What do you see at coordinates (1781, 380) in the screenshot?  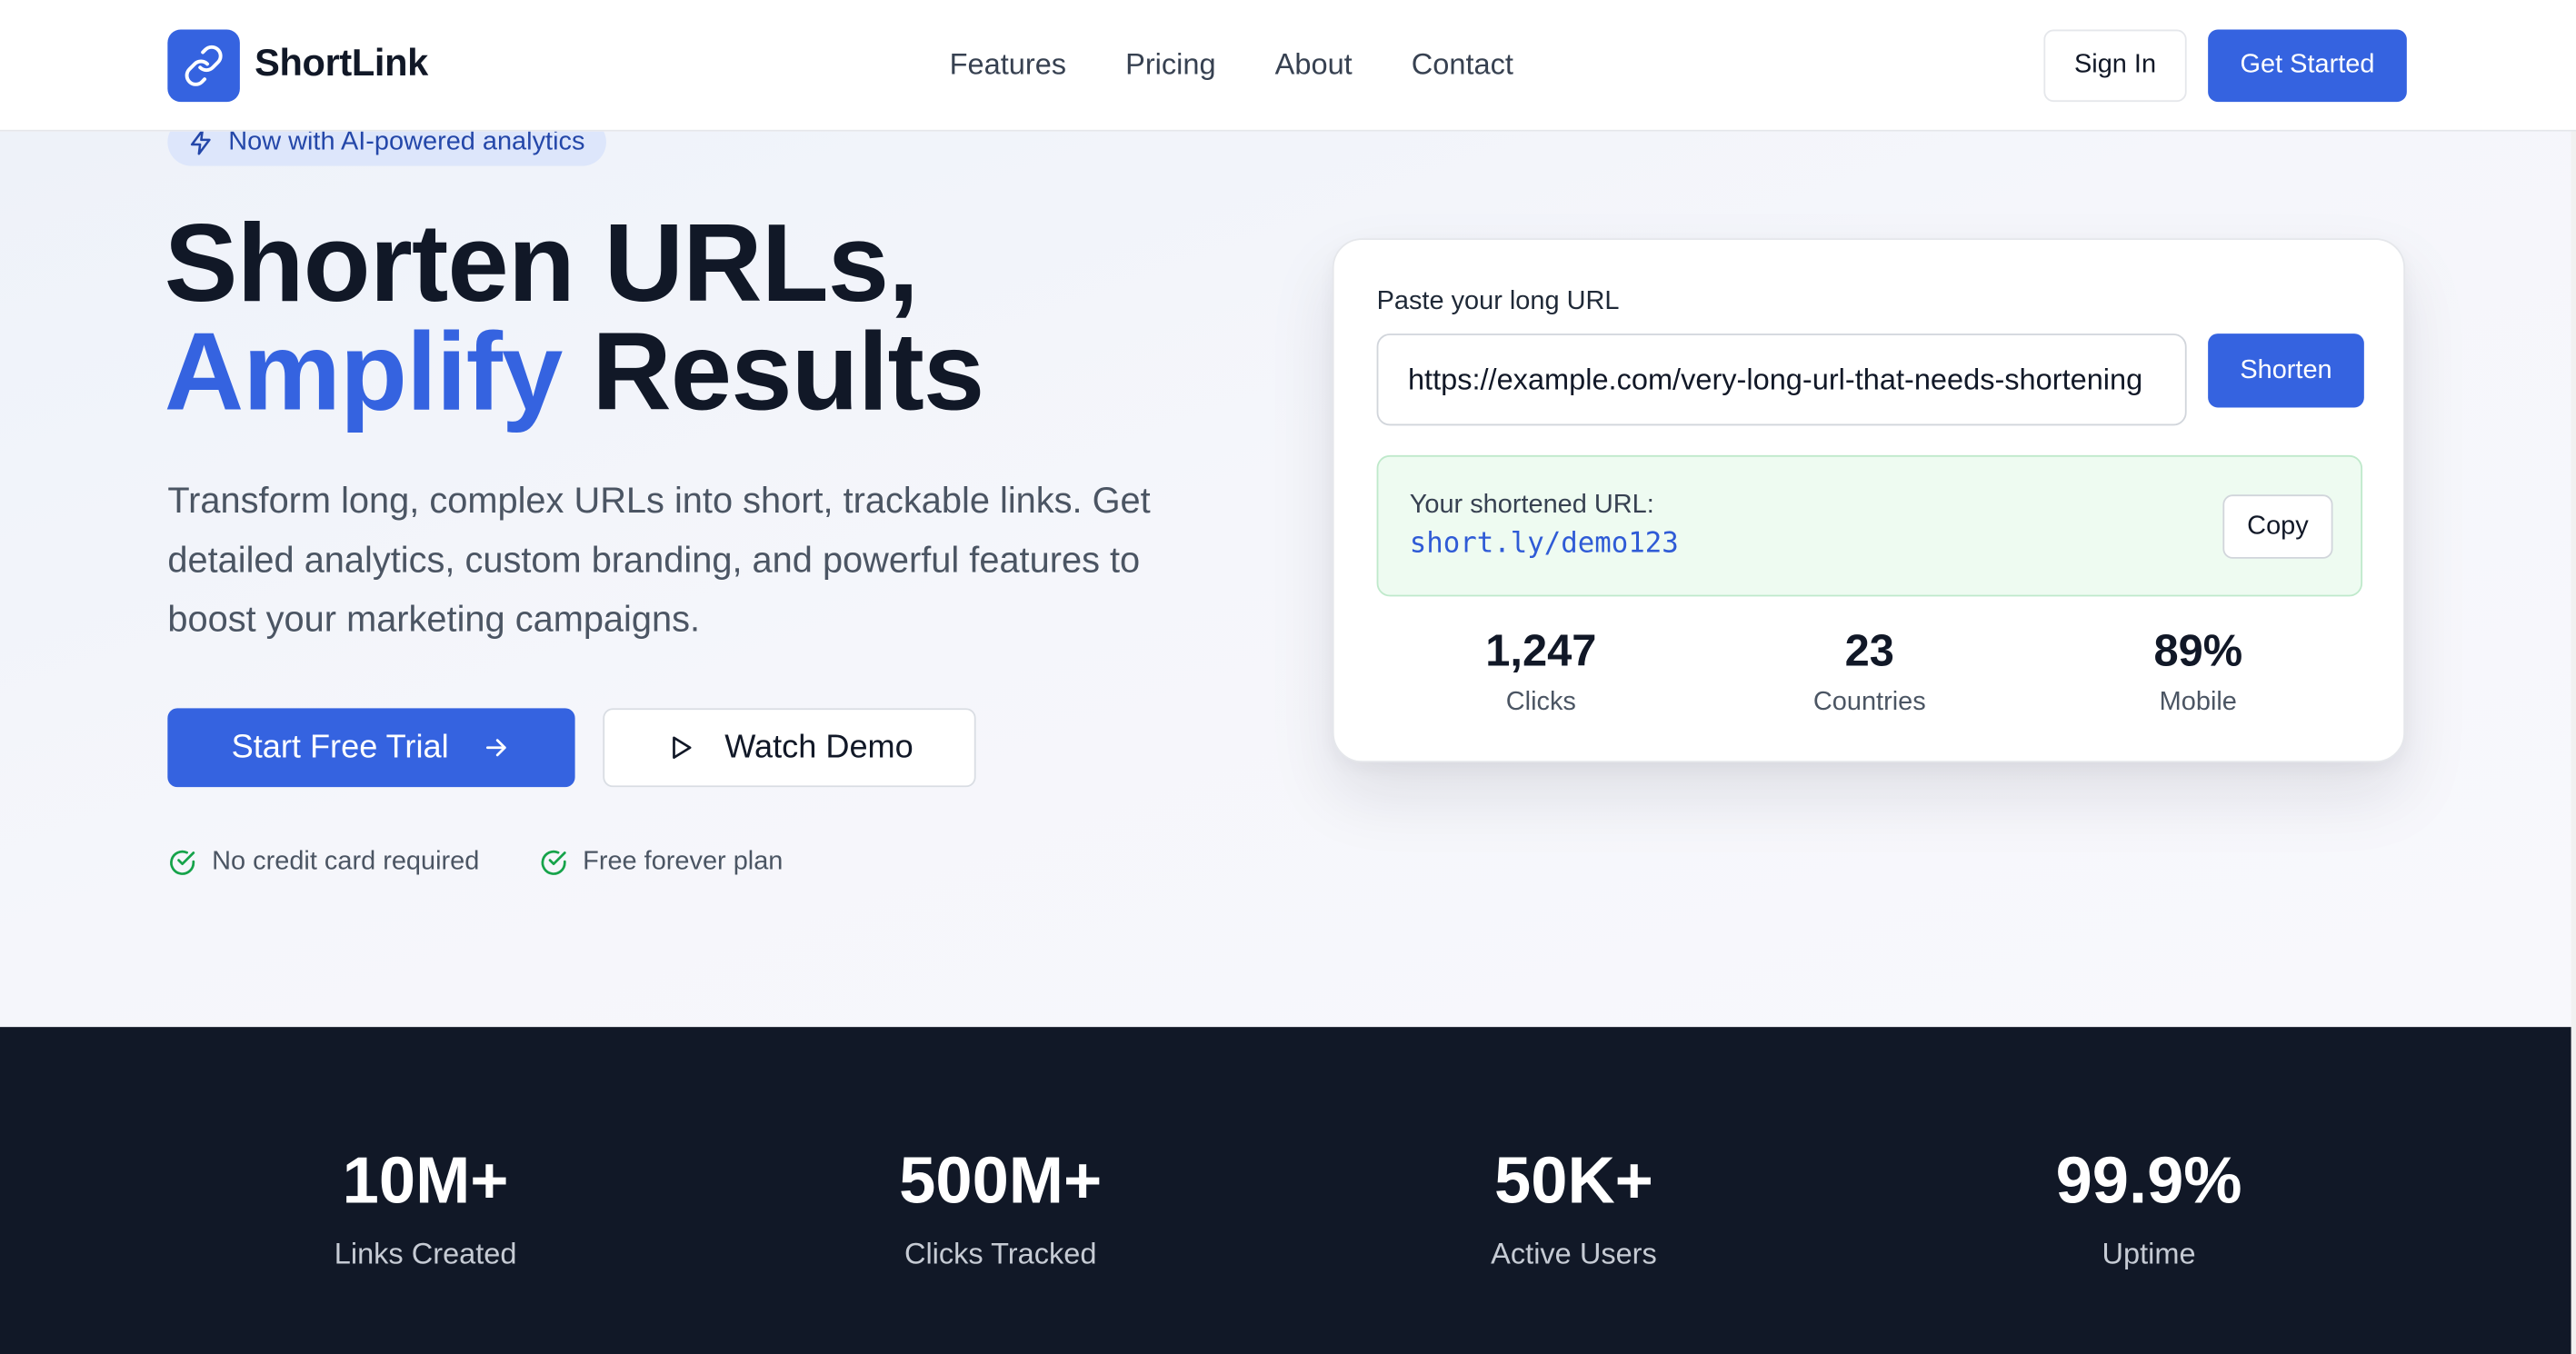 I see `long-url-input` at bounding box center [1781, 380].